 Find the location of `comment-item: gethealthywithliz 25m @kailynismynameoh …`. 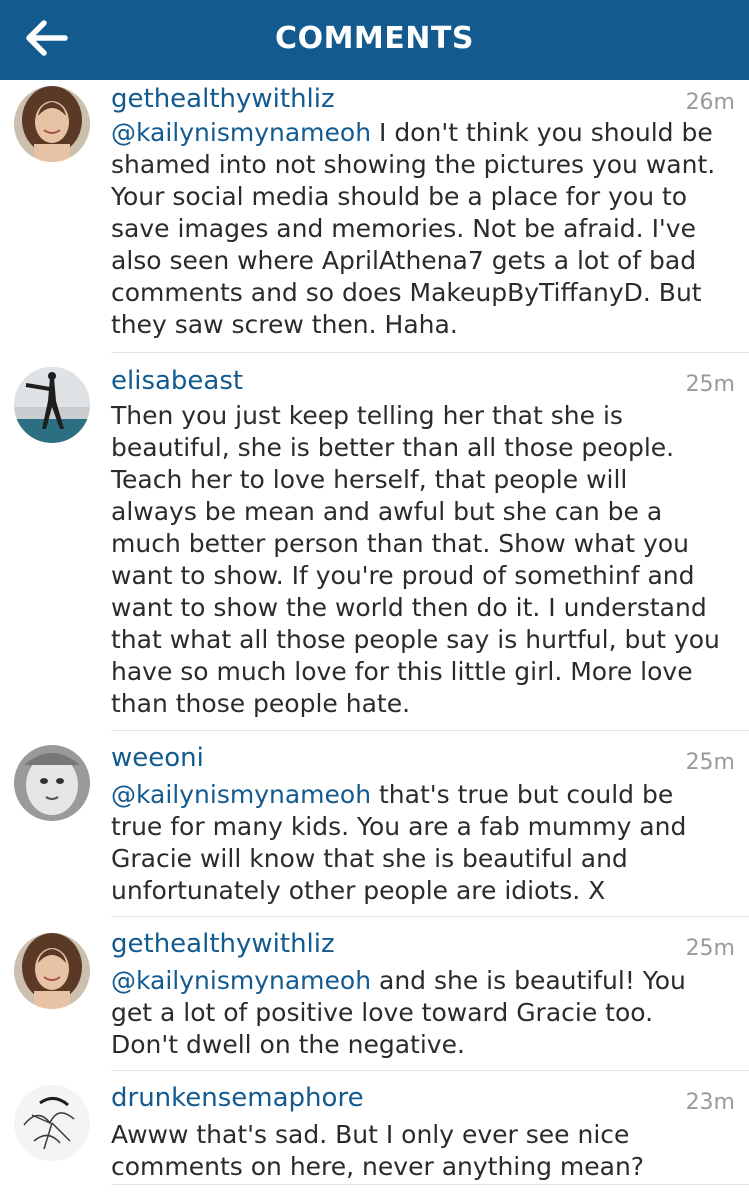

comment-item: gethealthywithliz 25m @kailynismynameoh … is located at coordinates (374, 994).